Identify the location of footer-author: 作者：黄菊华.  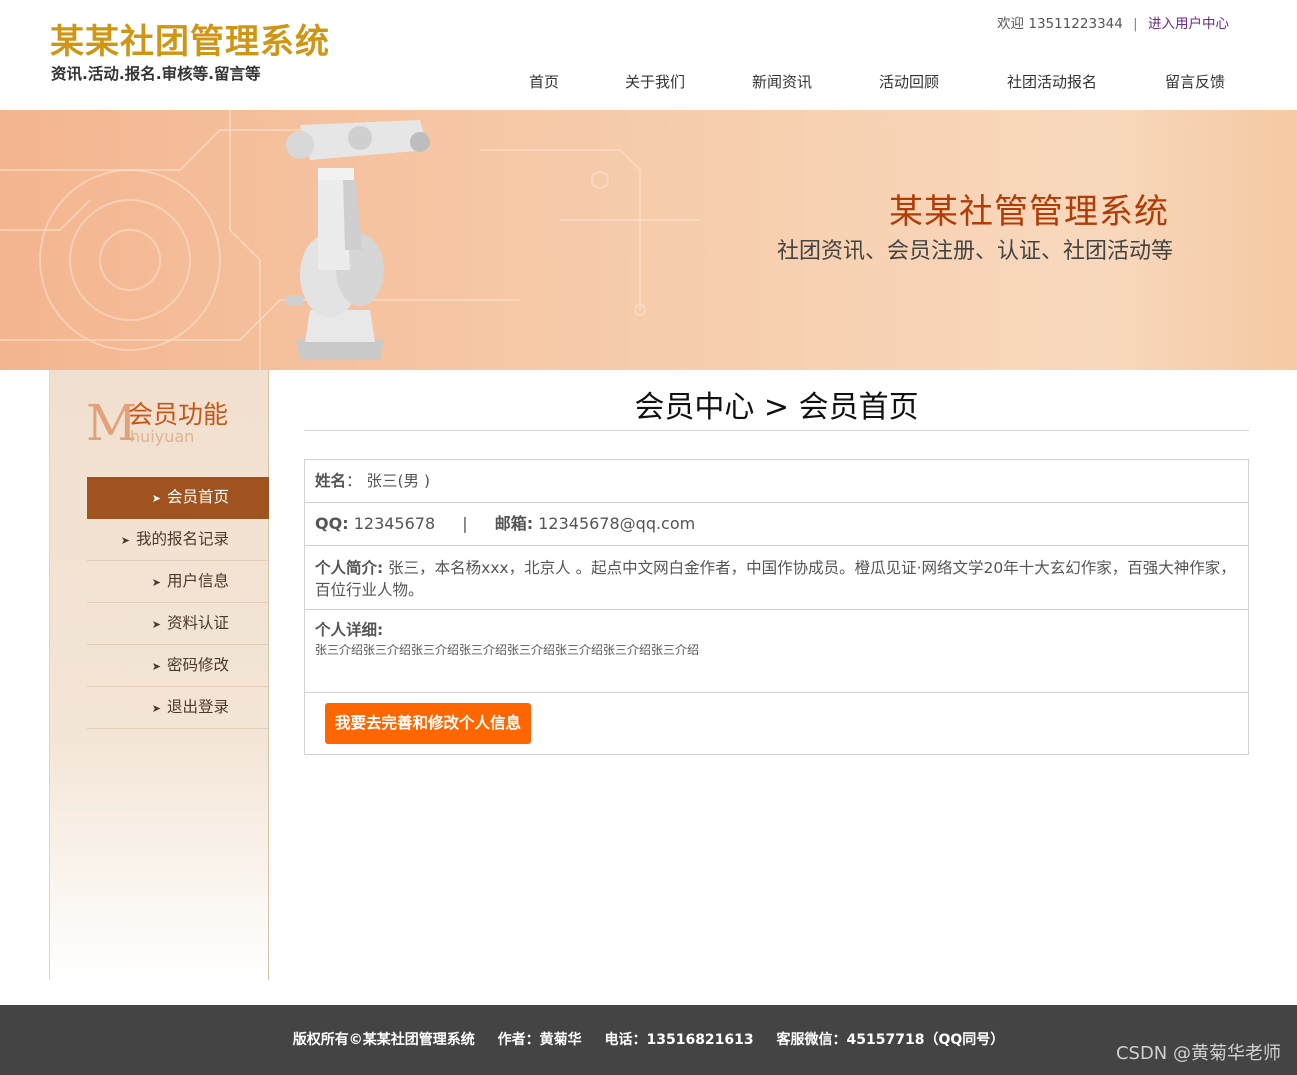
(539, 1040).